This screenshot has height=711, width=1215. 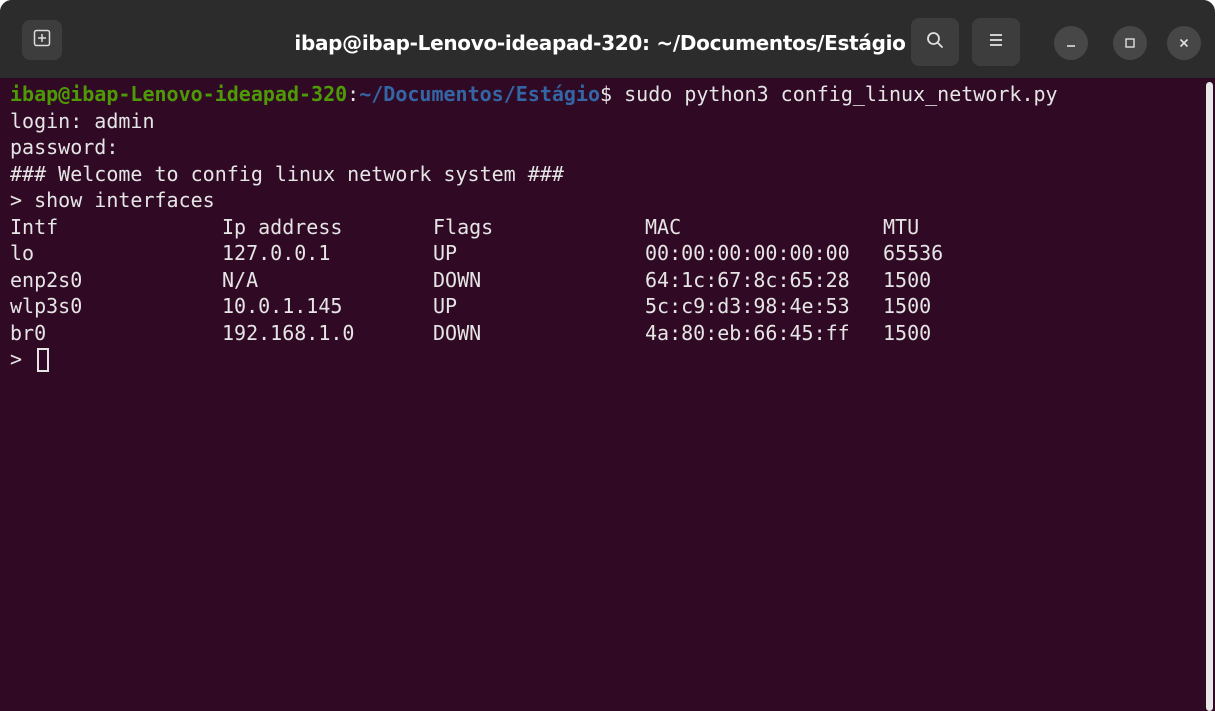 I want to click on cell-ip: 192.168.1.0, so click(x=288, y=332).